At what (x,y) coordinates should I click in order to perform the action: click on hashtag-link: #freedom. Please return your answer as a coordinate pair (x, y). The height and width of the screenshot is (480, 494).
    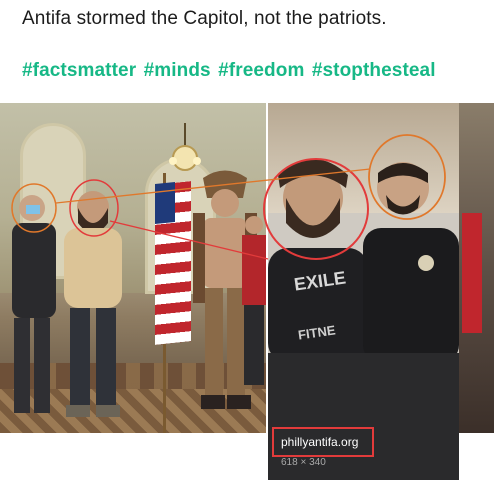
    Looking at the image, I should click on (261, 70).